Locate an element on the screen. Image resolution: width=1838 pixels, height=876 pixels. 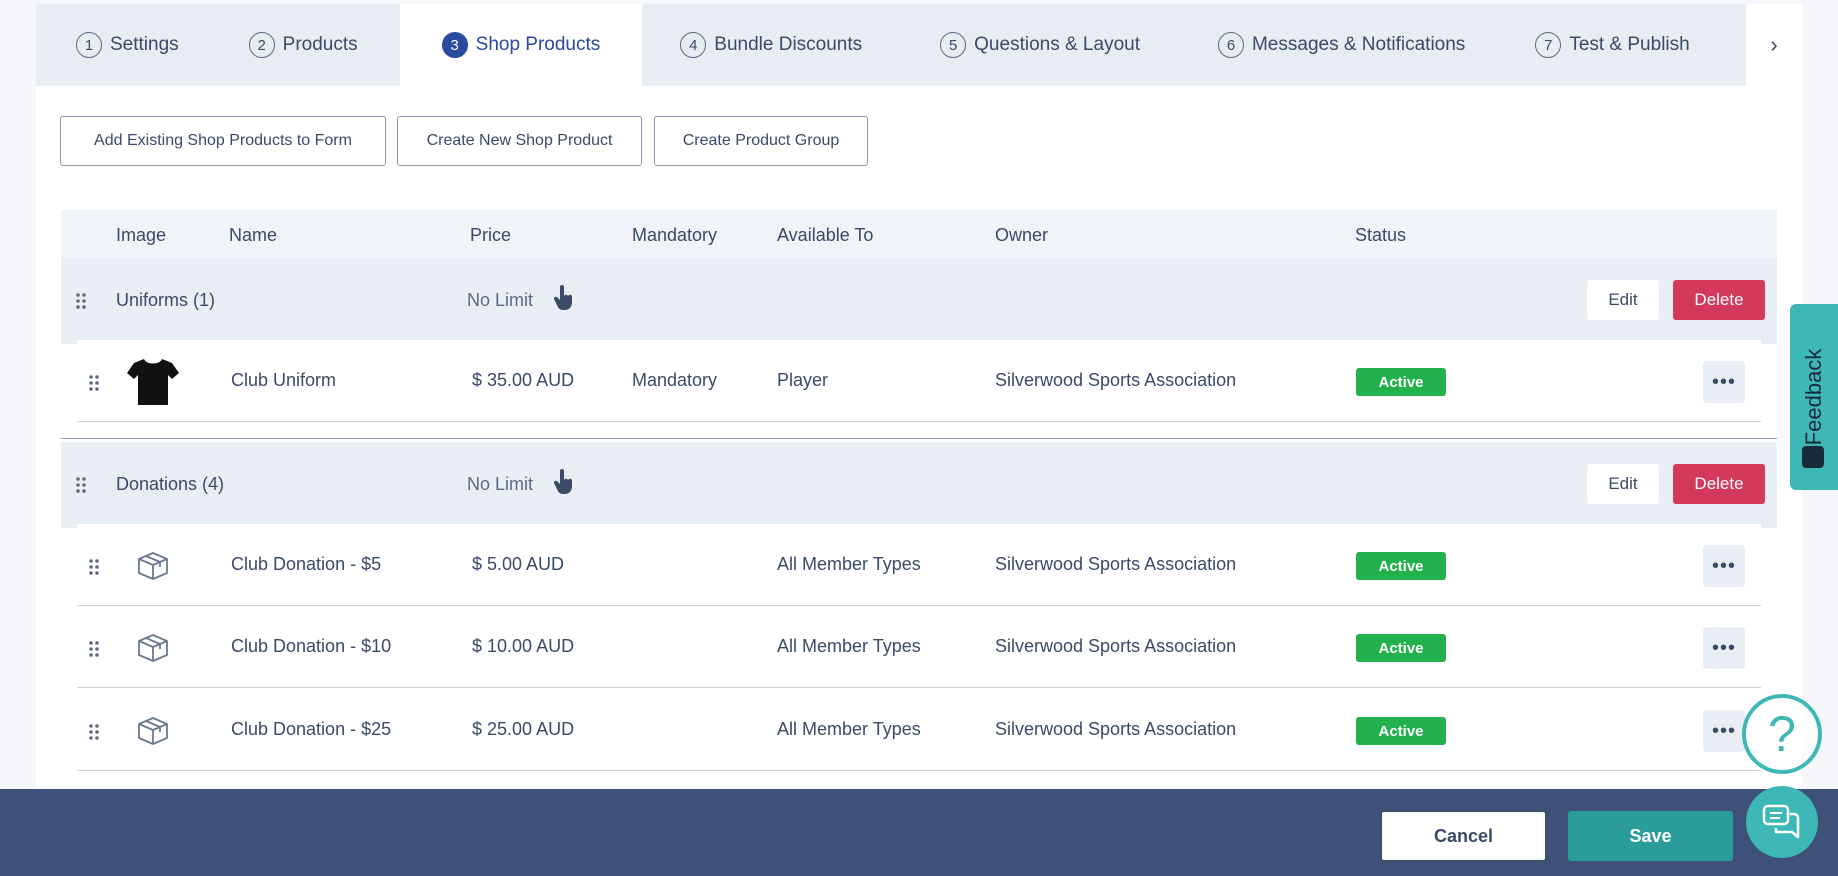
col-price: Price is located at coordinates (491, 235).